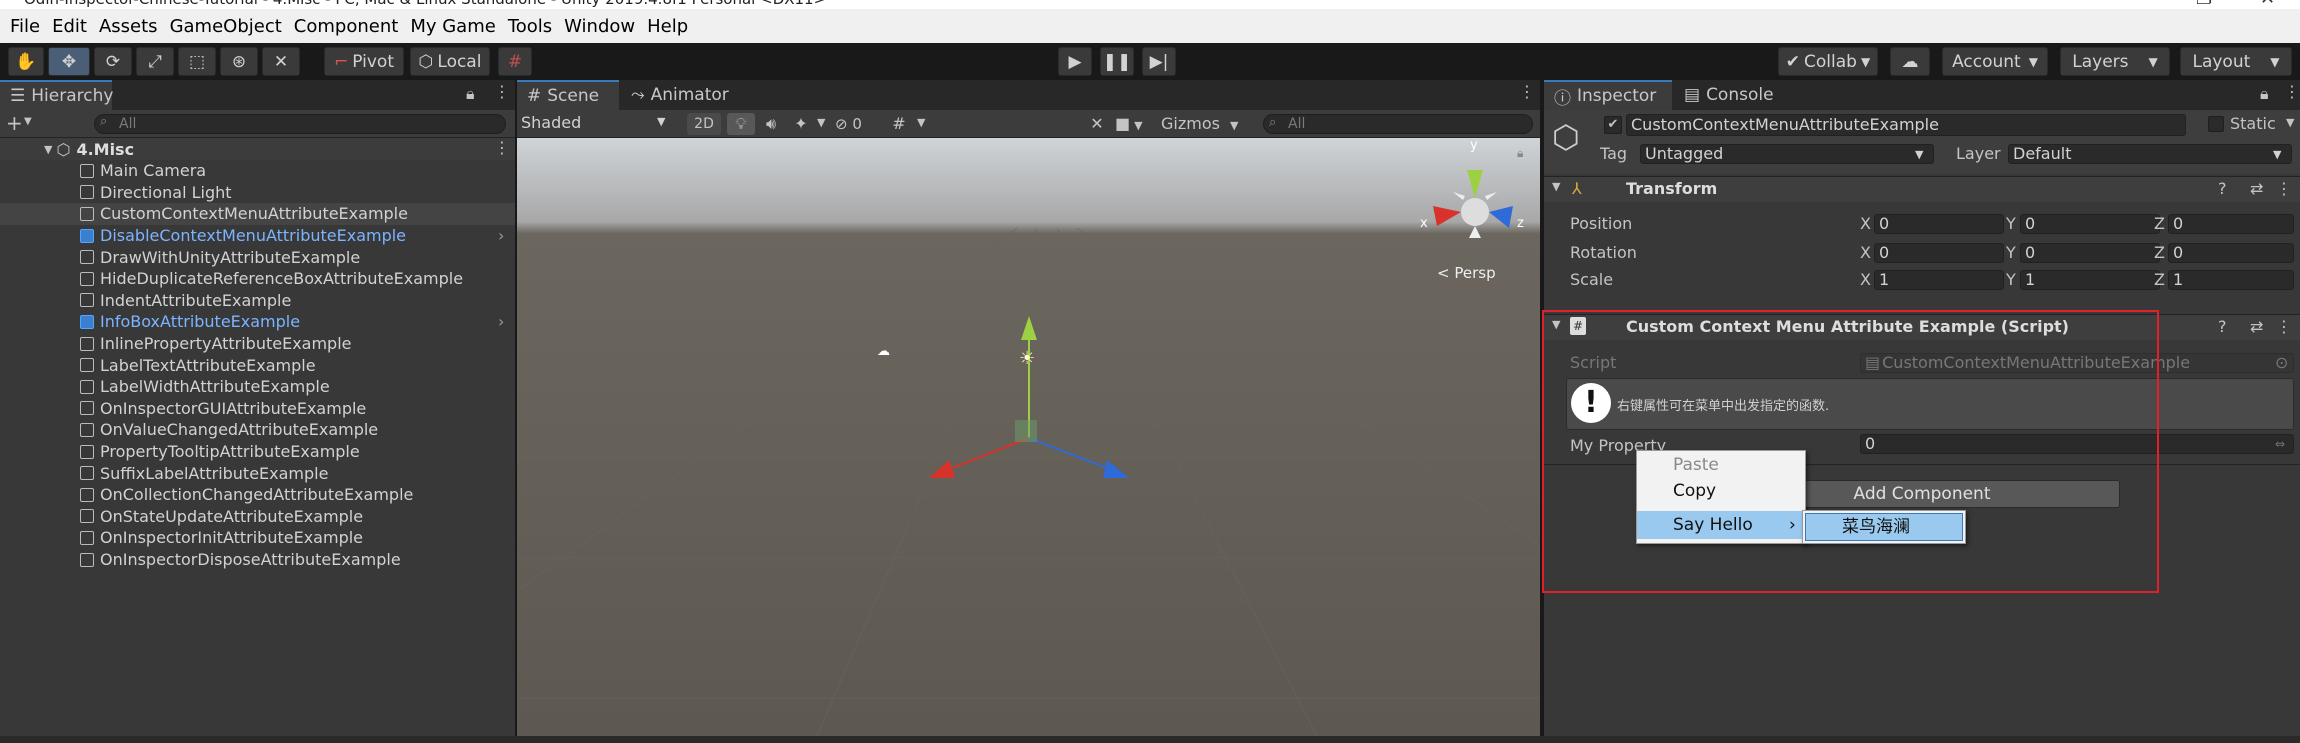 This screenshot has height=743, width=2300. I want to click on gizmo-z-cone, so click(1501, 217).